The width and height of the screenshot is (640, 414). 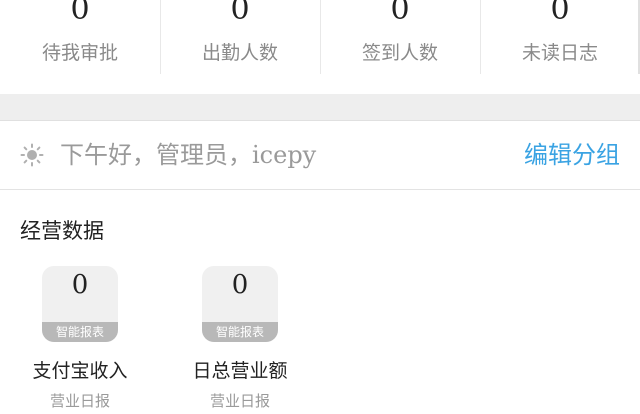 What do you see at coordinates (240, 371) in the screenshot?
I see `card-name: 日总营业额` at bounding box center [240, 371].